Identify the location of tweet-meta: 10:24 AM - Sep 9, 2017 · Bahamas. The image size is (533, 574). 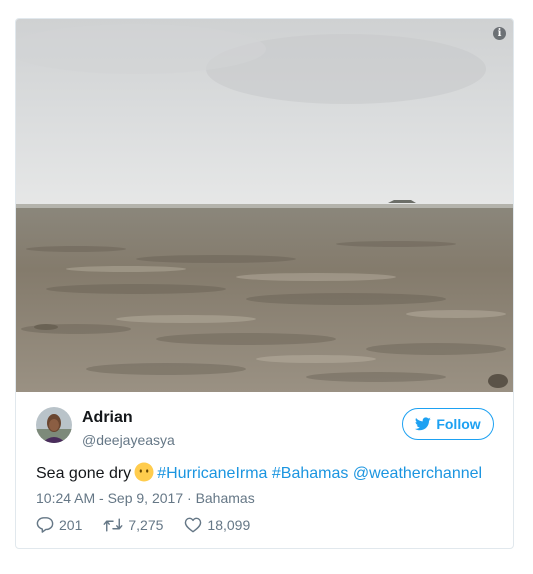
(145, 498).